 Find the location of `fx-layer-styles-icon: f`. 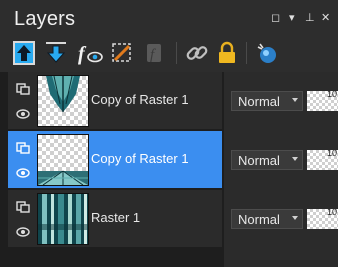

fx-layer-styles-icon: f is located at coordinates (90, 53).